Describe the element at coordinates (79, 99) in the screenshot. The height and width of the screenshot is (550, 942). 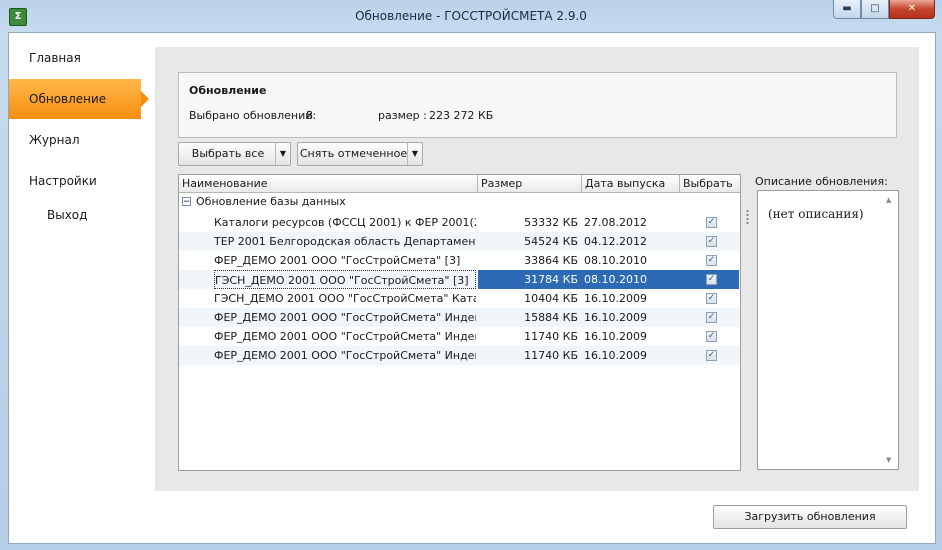
I see `sidebar-item-update: Обновление` at that location.